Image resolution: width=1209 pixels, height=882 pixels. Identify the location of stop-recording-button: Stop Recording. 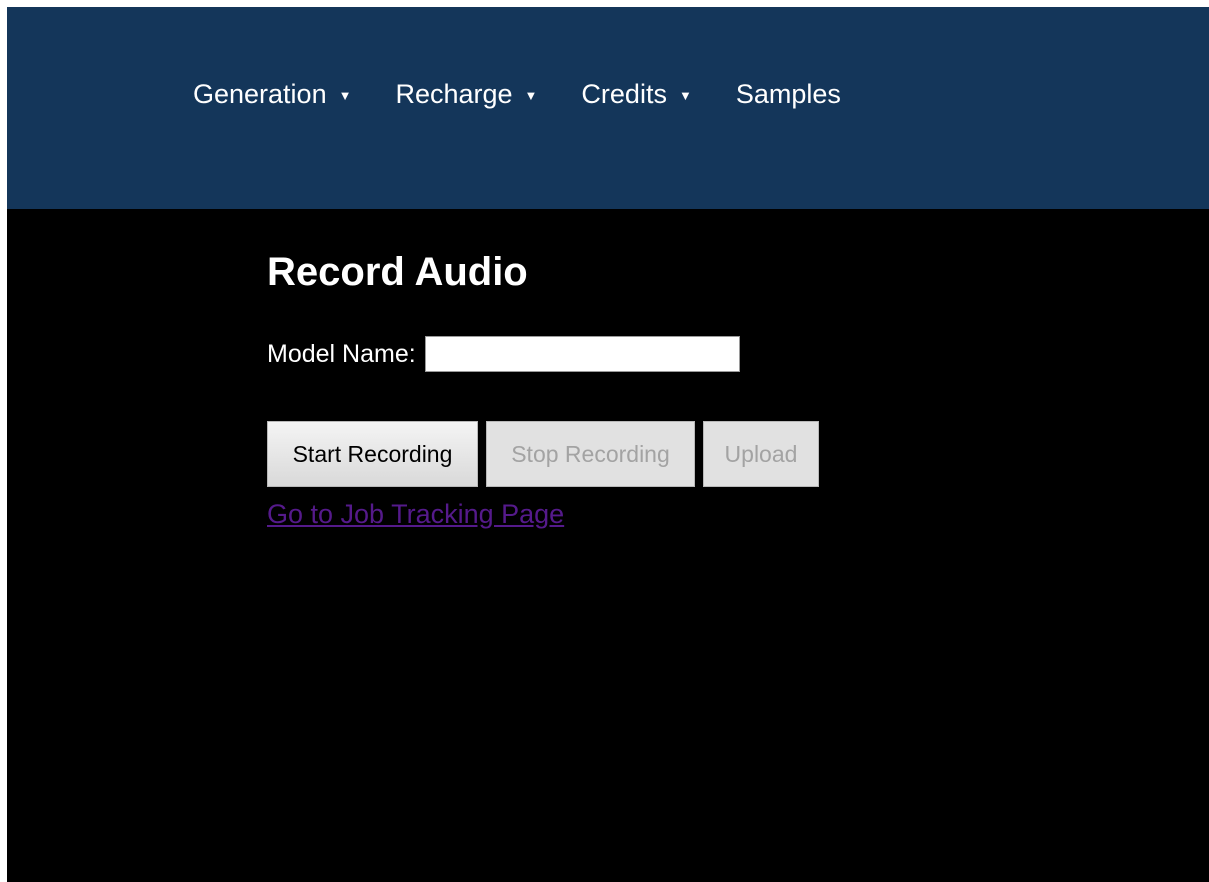
(590, 454).